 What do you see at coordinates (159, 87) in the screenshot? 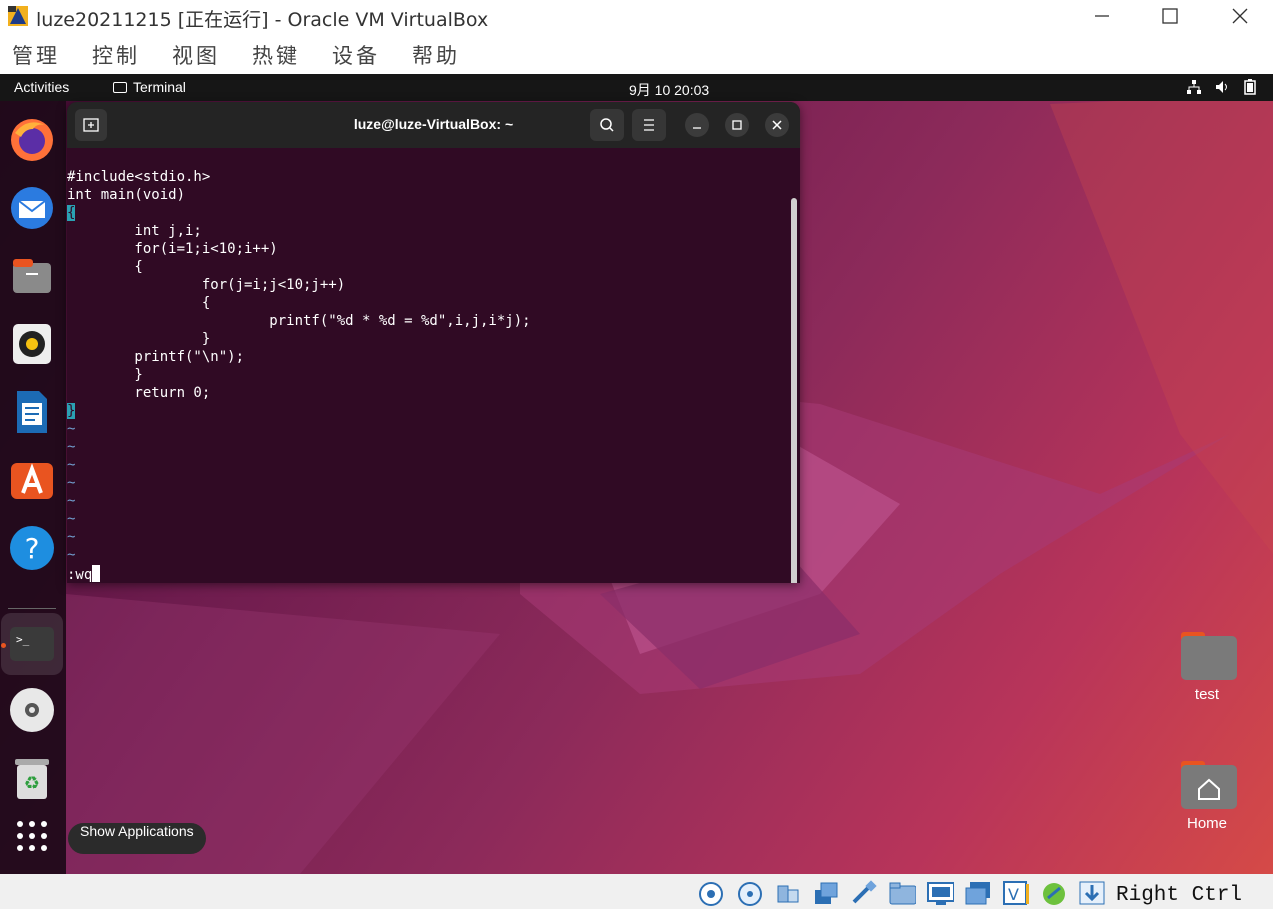
I see `app-menu-label: Terminal` at bounding box center [159, 87].